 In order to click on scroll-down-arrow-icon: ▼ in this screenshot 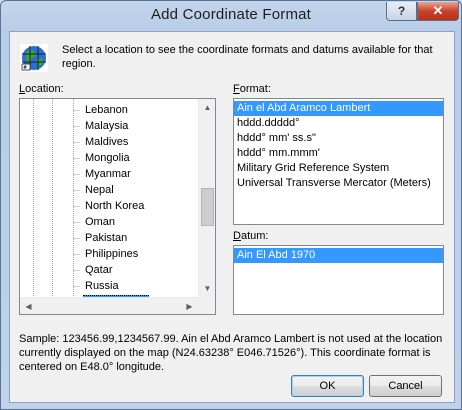, I will do `click(207, 288)`.